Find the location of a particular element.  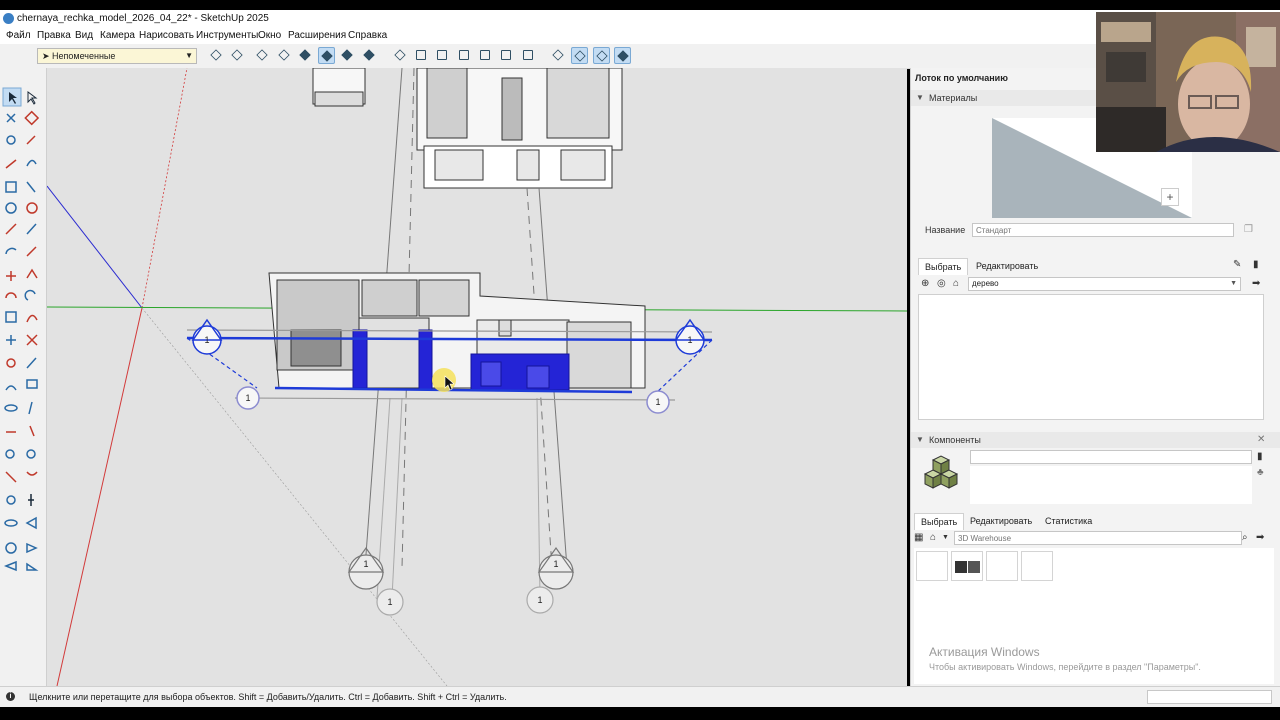

house-icon is located at coordinates (400, 55).